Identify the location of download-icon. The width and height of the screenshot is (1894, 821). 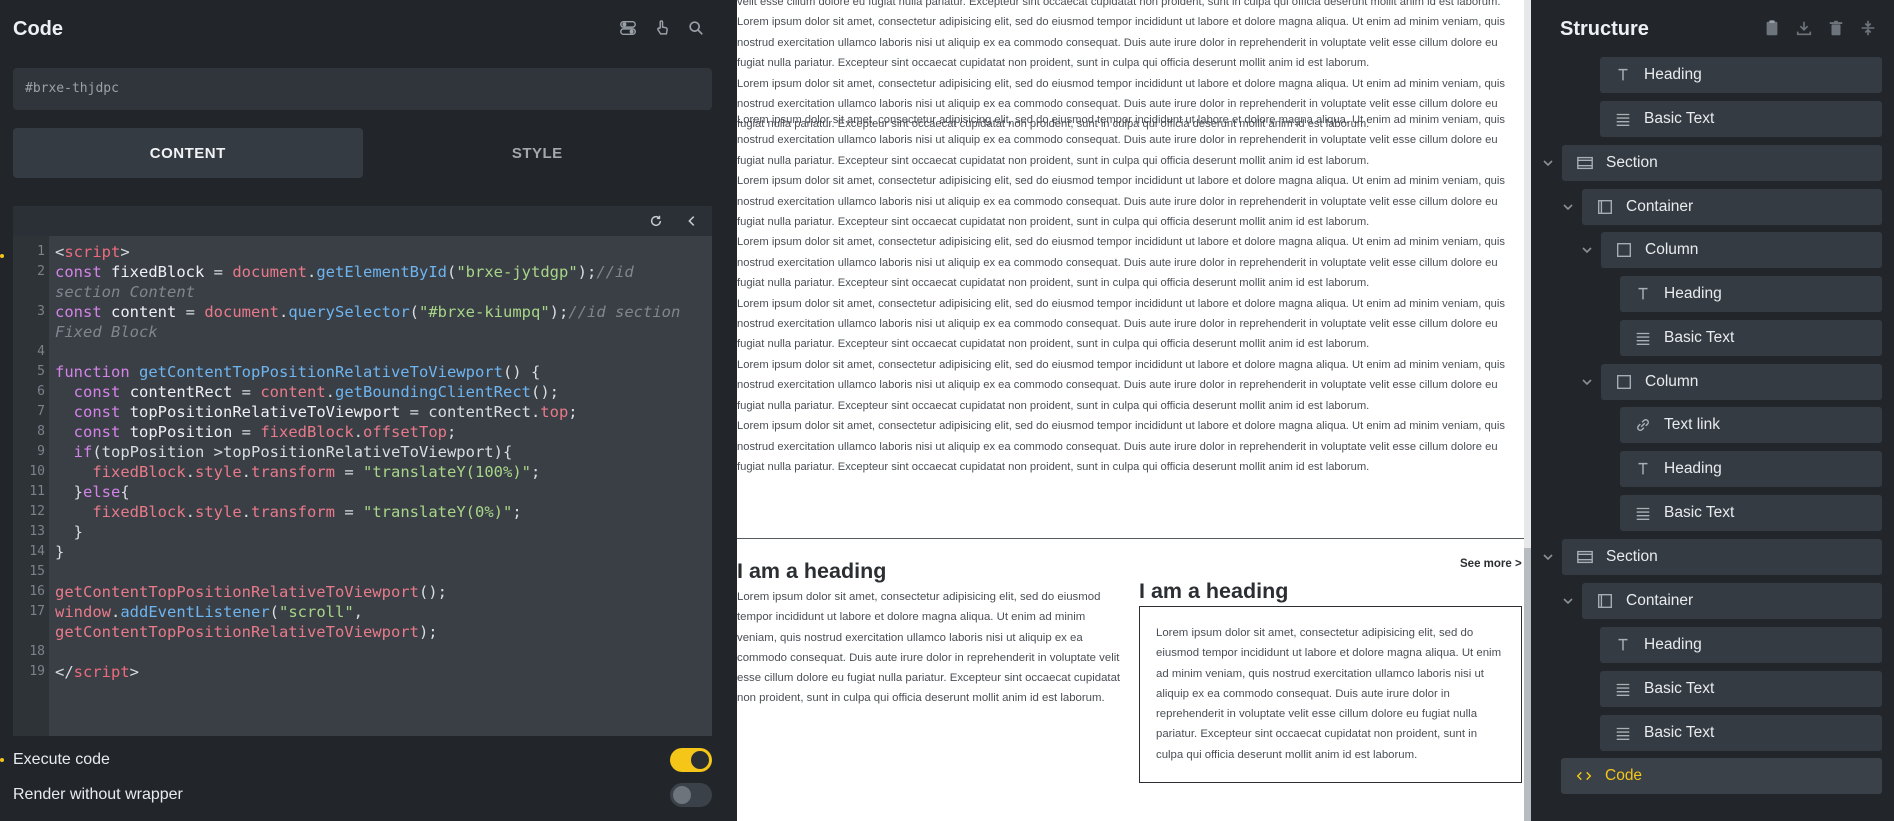
(1804, 28).